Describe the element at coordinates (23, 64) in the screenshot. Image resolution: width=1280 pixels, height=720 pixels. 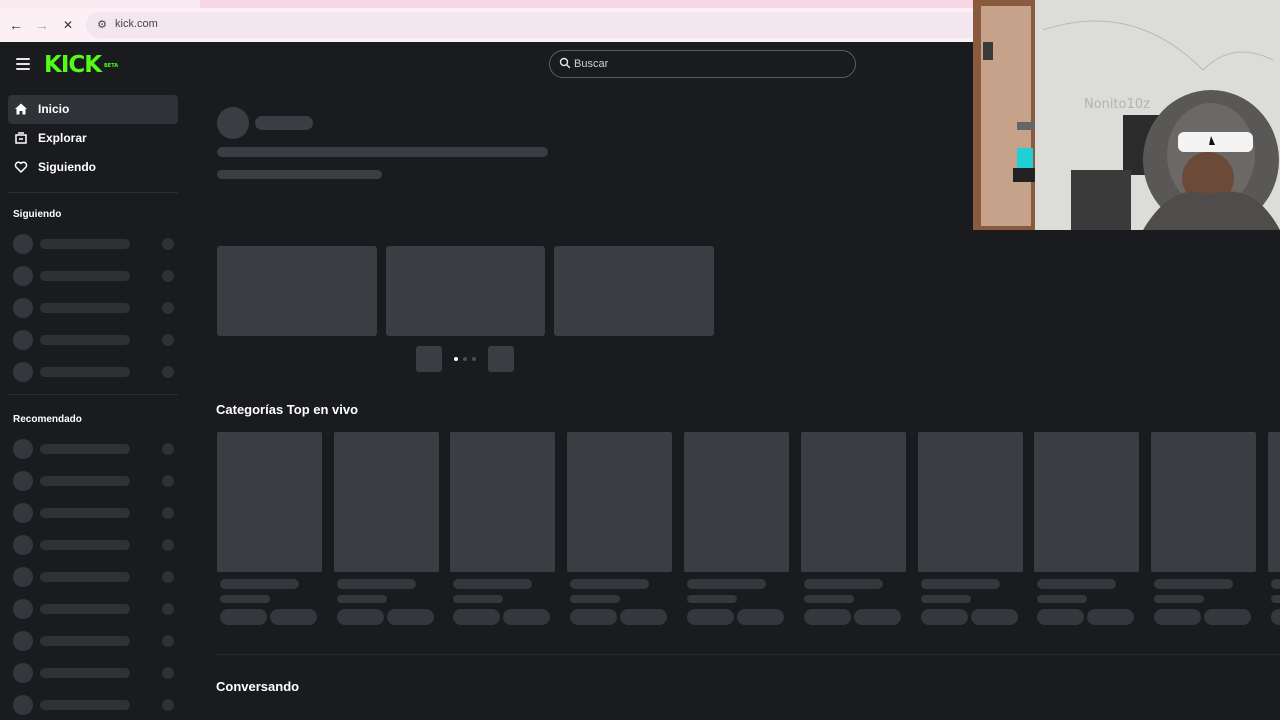
I see `hamburger-menu-icon` at that location.